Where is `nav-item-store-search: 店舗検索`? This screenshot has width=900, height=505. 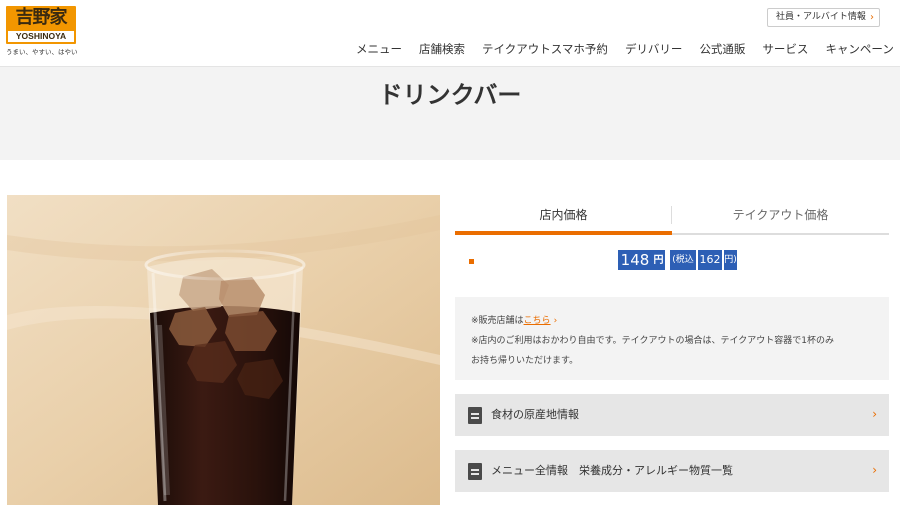 nav-item-store-search: 店舗検索 is located at coordinates (442, 49).